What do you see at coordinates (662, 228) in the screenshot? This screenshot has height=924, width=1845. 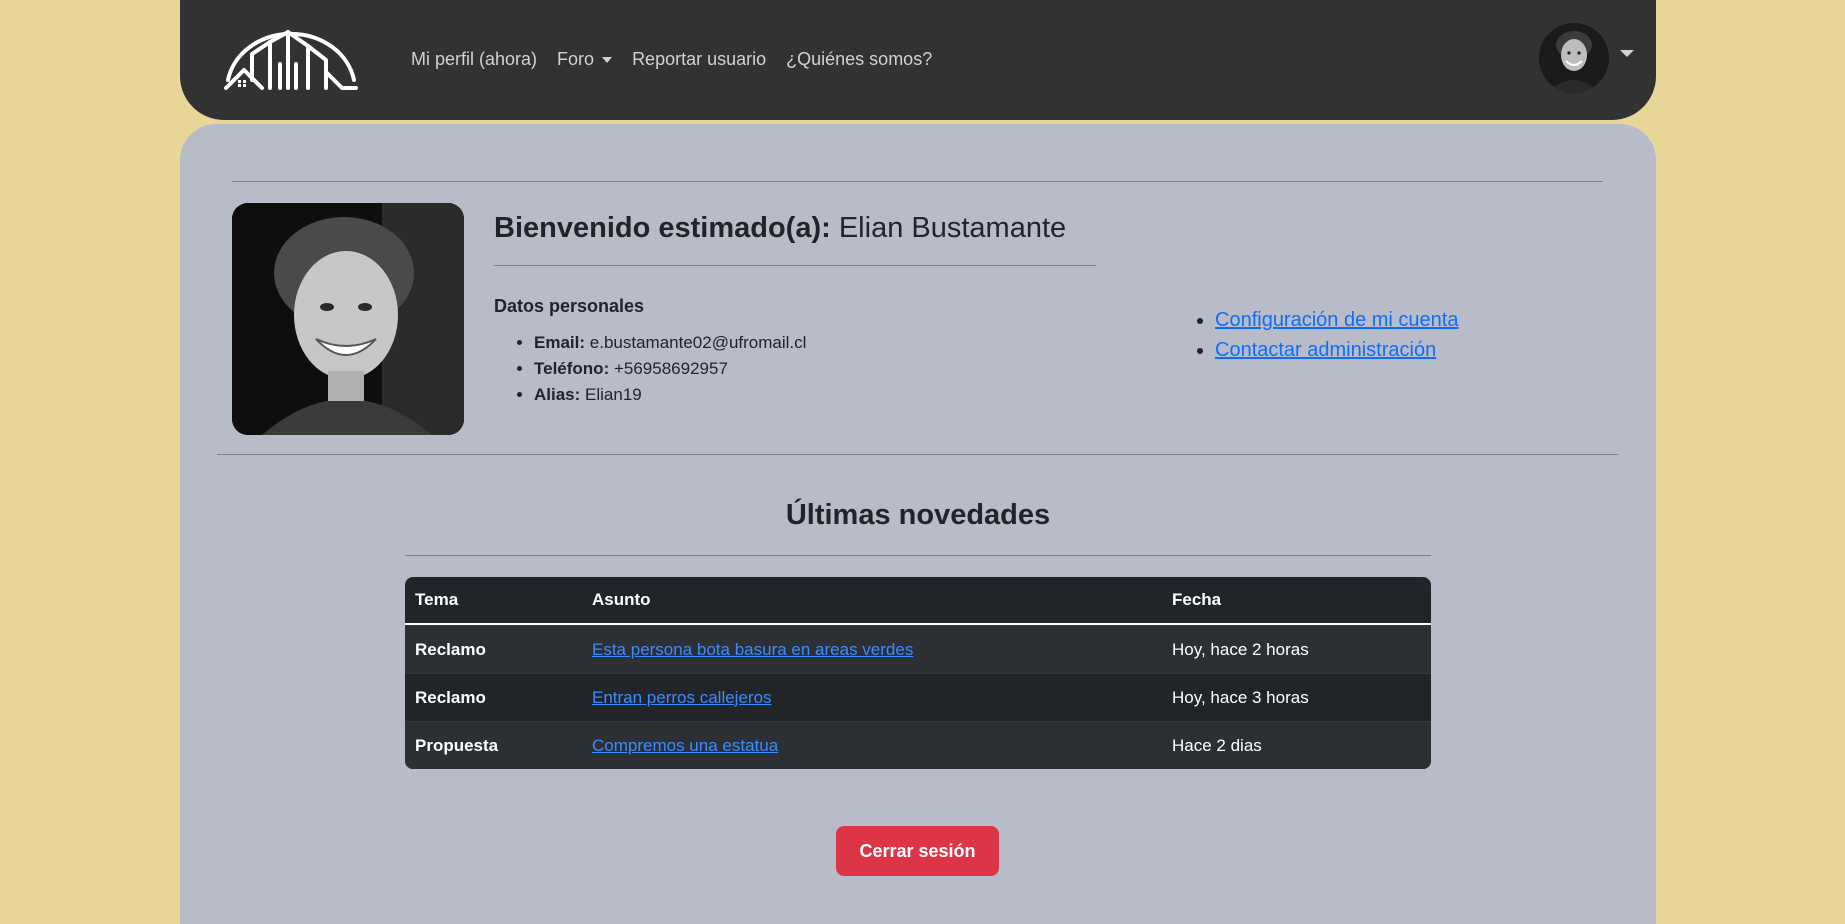 I see `welcome-prefix: Bienvenido estimado(a):` at bounding box center [662, 228].